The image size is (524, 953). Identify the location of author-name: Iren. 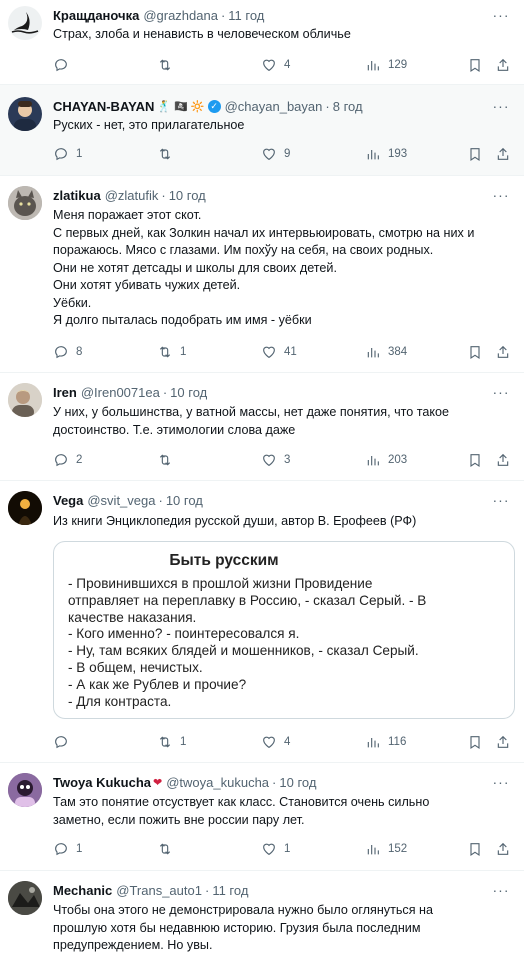
(65, 392).